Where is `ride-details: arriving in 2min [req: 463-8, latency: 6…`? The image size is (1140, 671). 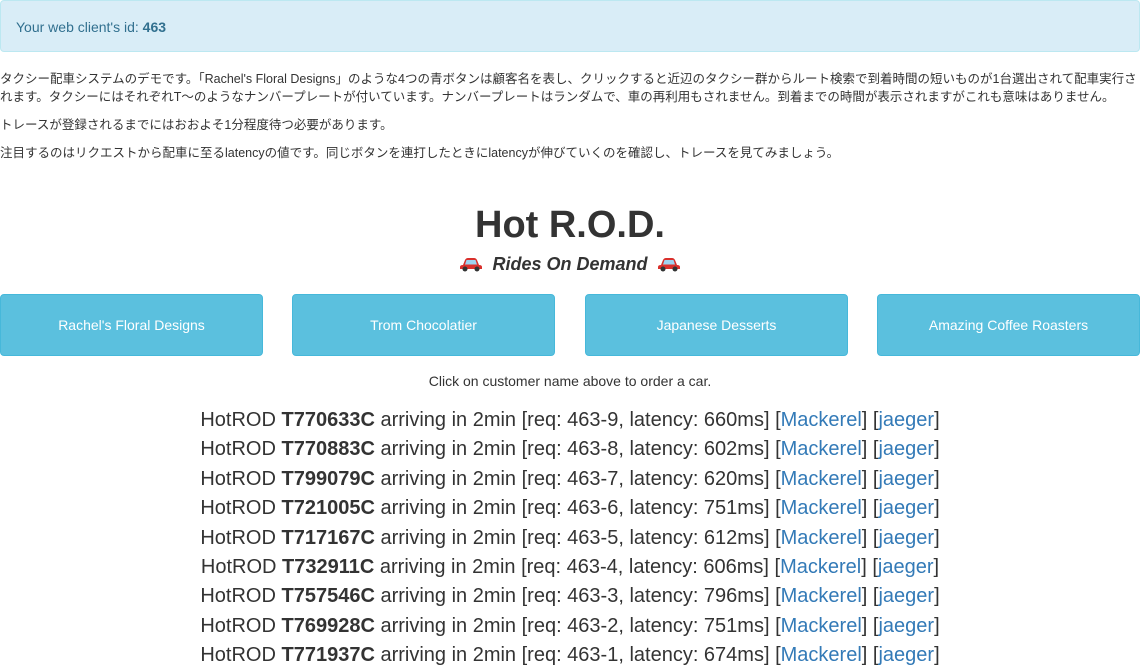
ride-details: arriving in 2min [req: 463-8, latency: 6… is located at coordinates (577, 449).